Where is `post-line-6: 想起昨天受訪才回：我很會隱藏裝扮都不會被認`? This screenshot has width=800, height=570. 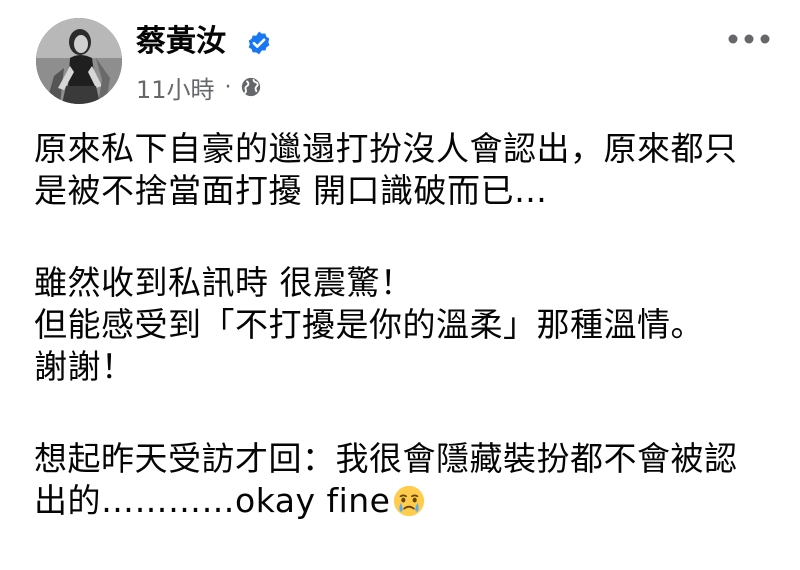 post-line-6: 想起昨天受訪才回：我很會隱藏裝扮都不會被認 is located at coordinates (386, 458).